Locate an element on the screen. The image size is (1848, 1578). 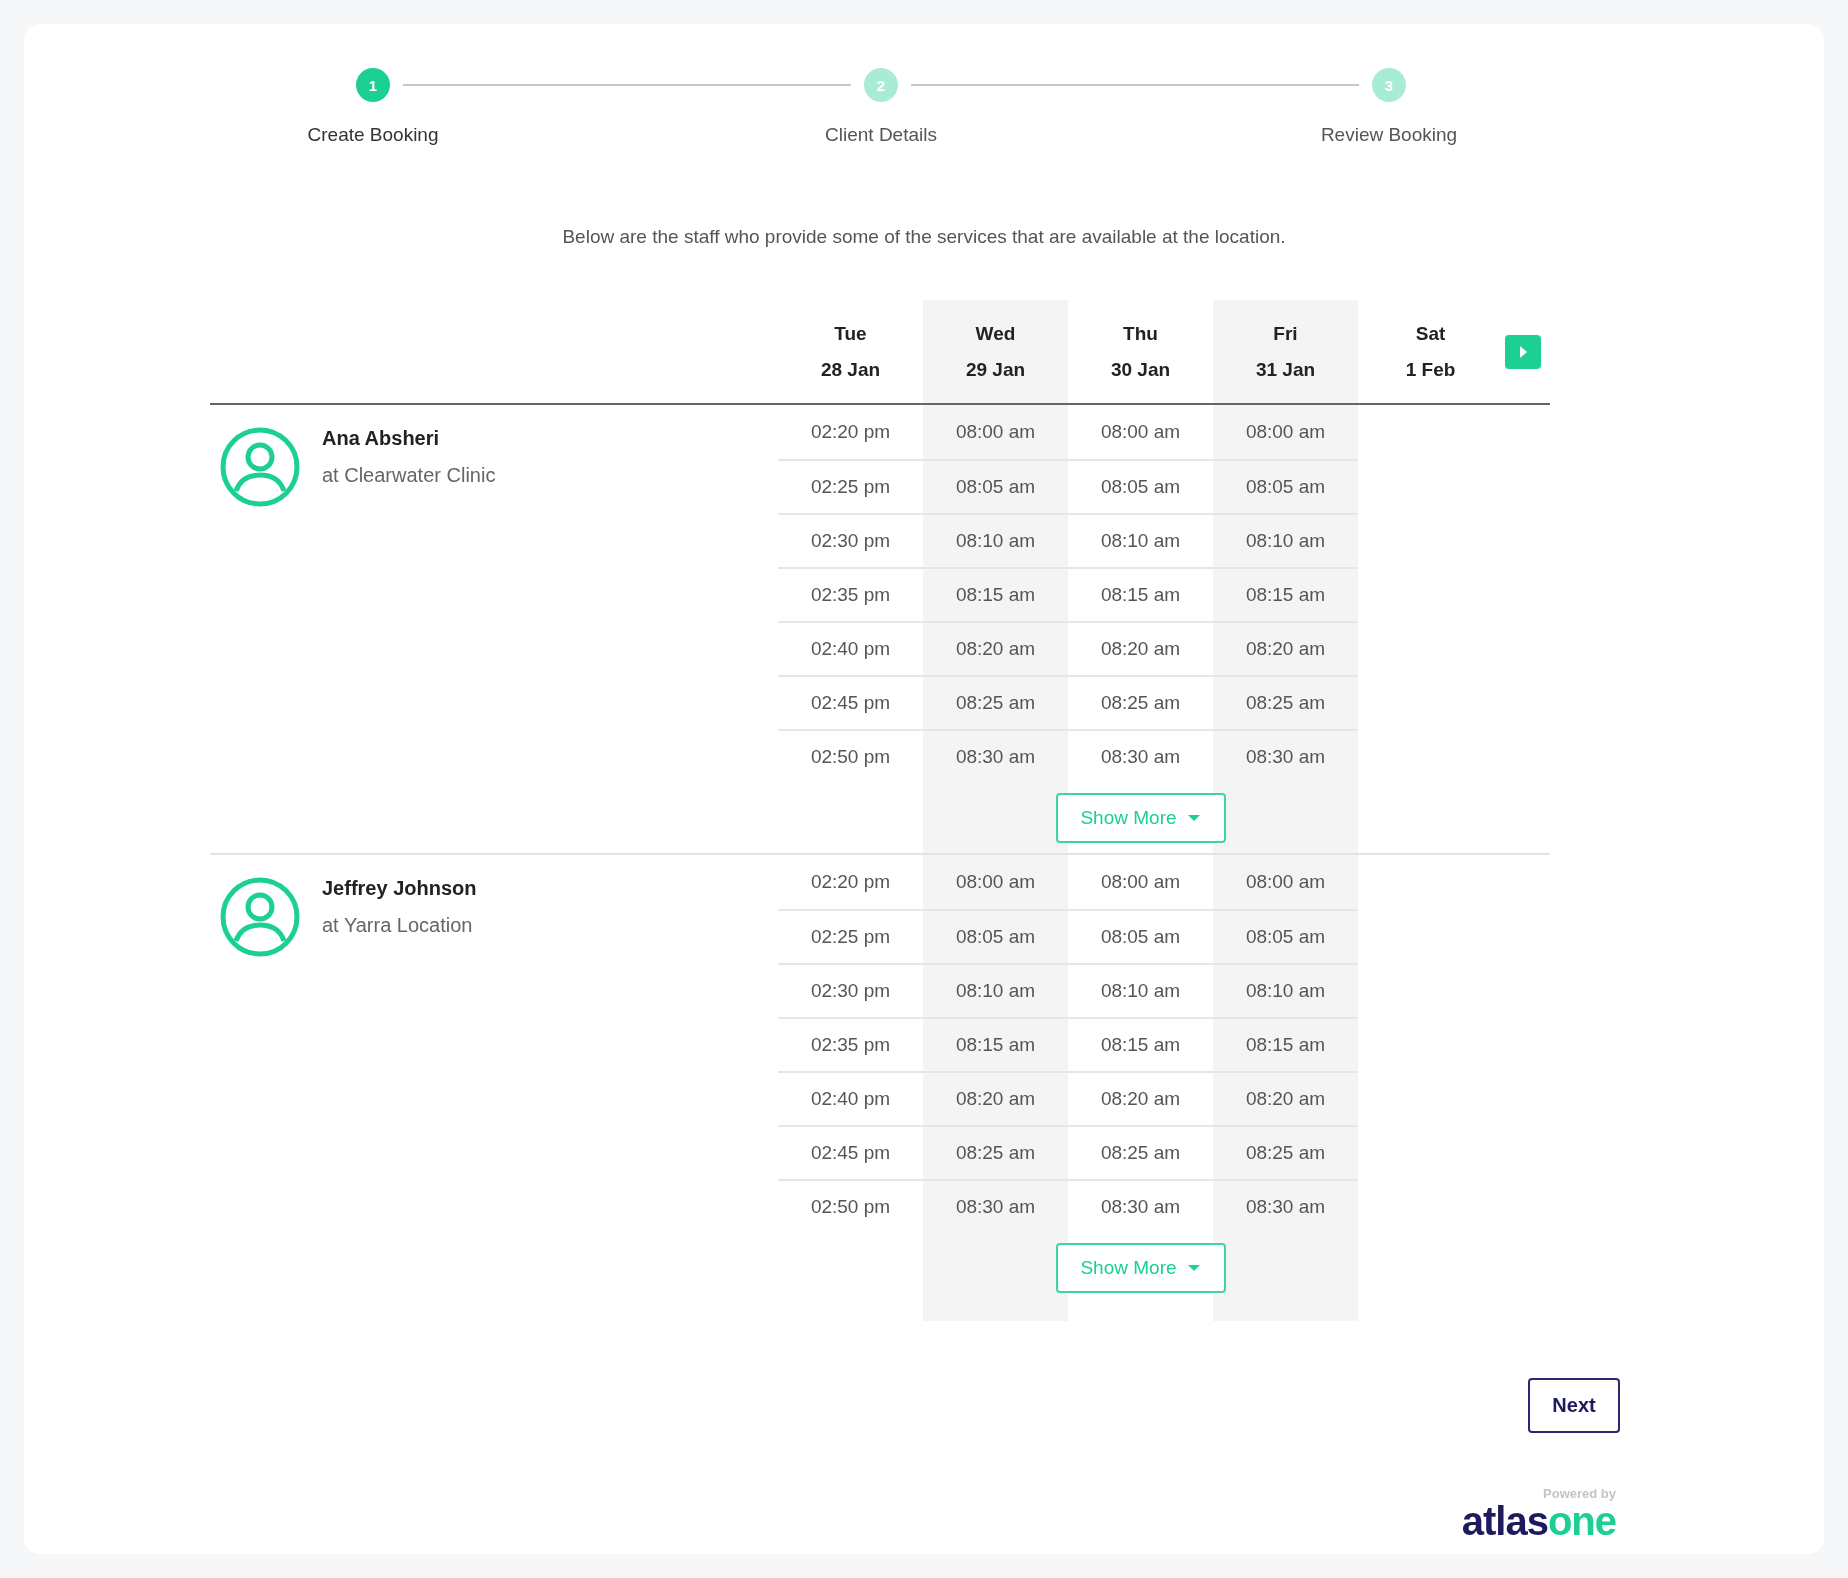
staff-name: Jeffrey Johnson is located at coordinates (399, 888).